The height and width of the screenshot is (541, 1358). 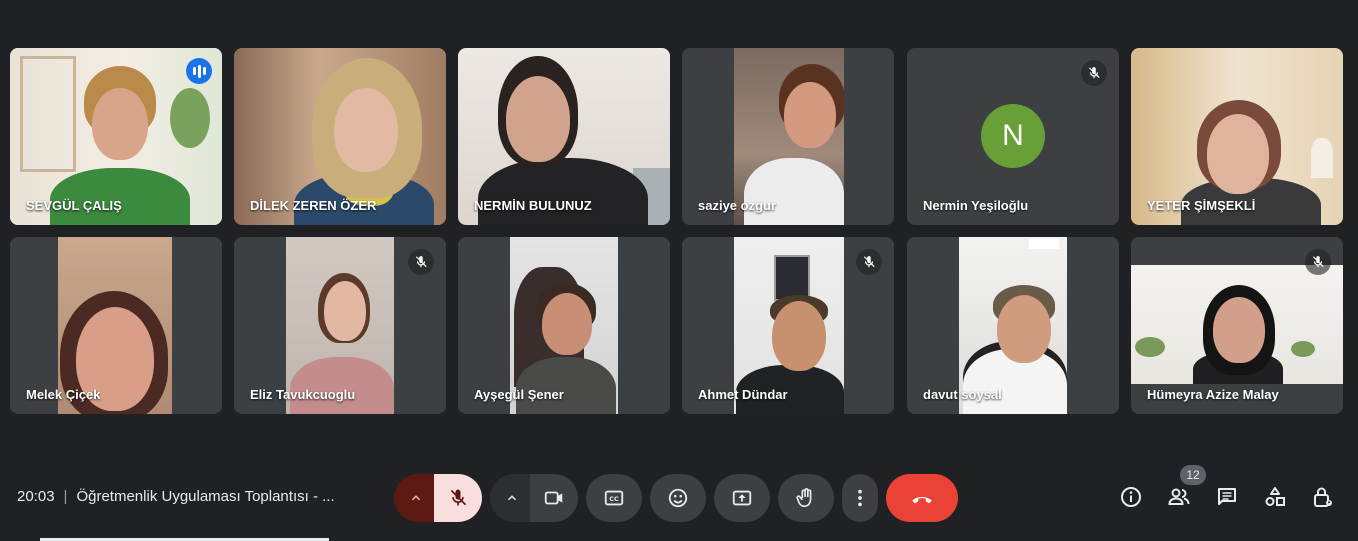 I want to click on speaking-indicator-icon, so click(x=199, y=71).